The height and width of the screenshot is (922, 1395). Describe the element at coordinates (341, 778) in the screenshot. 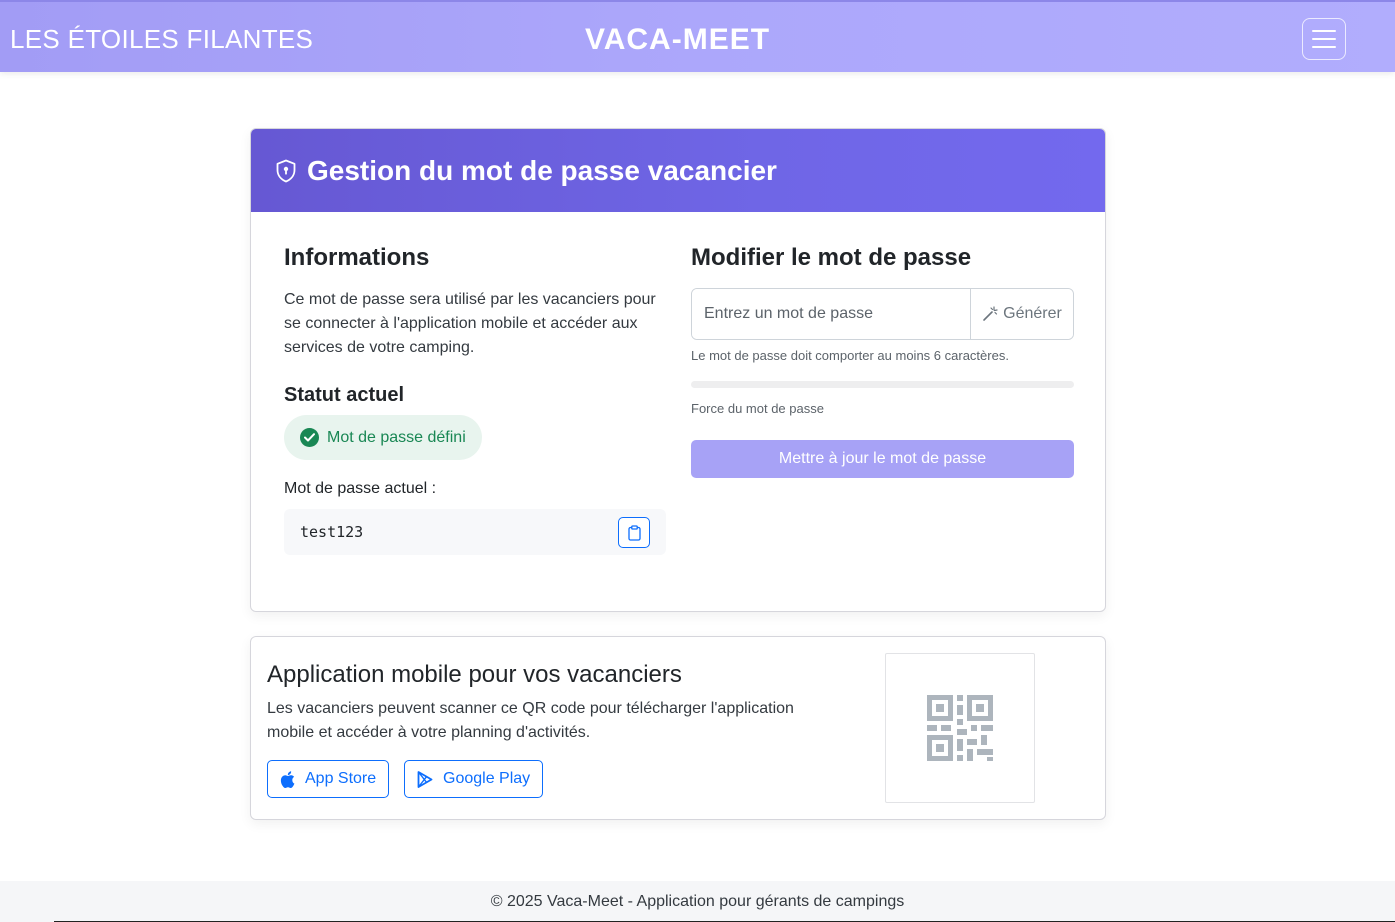

I see `app-store-label: App Store` at that location.